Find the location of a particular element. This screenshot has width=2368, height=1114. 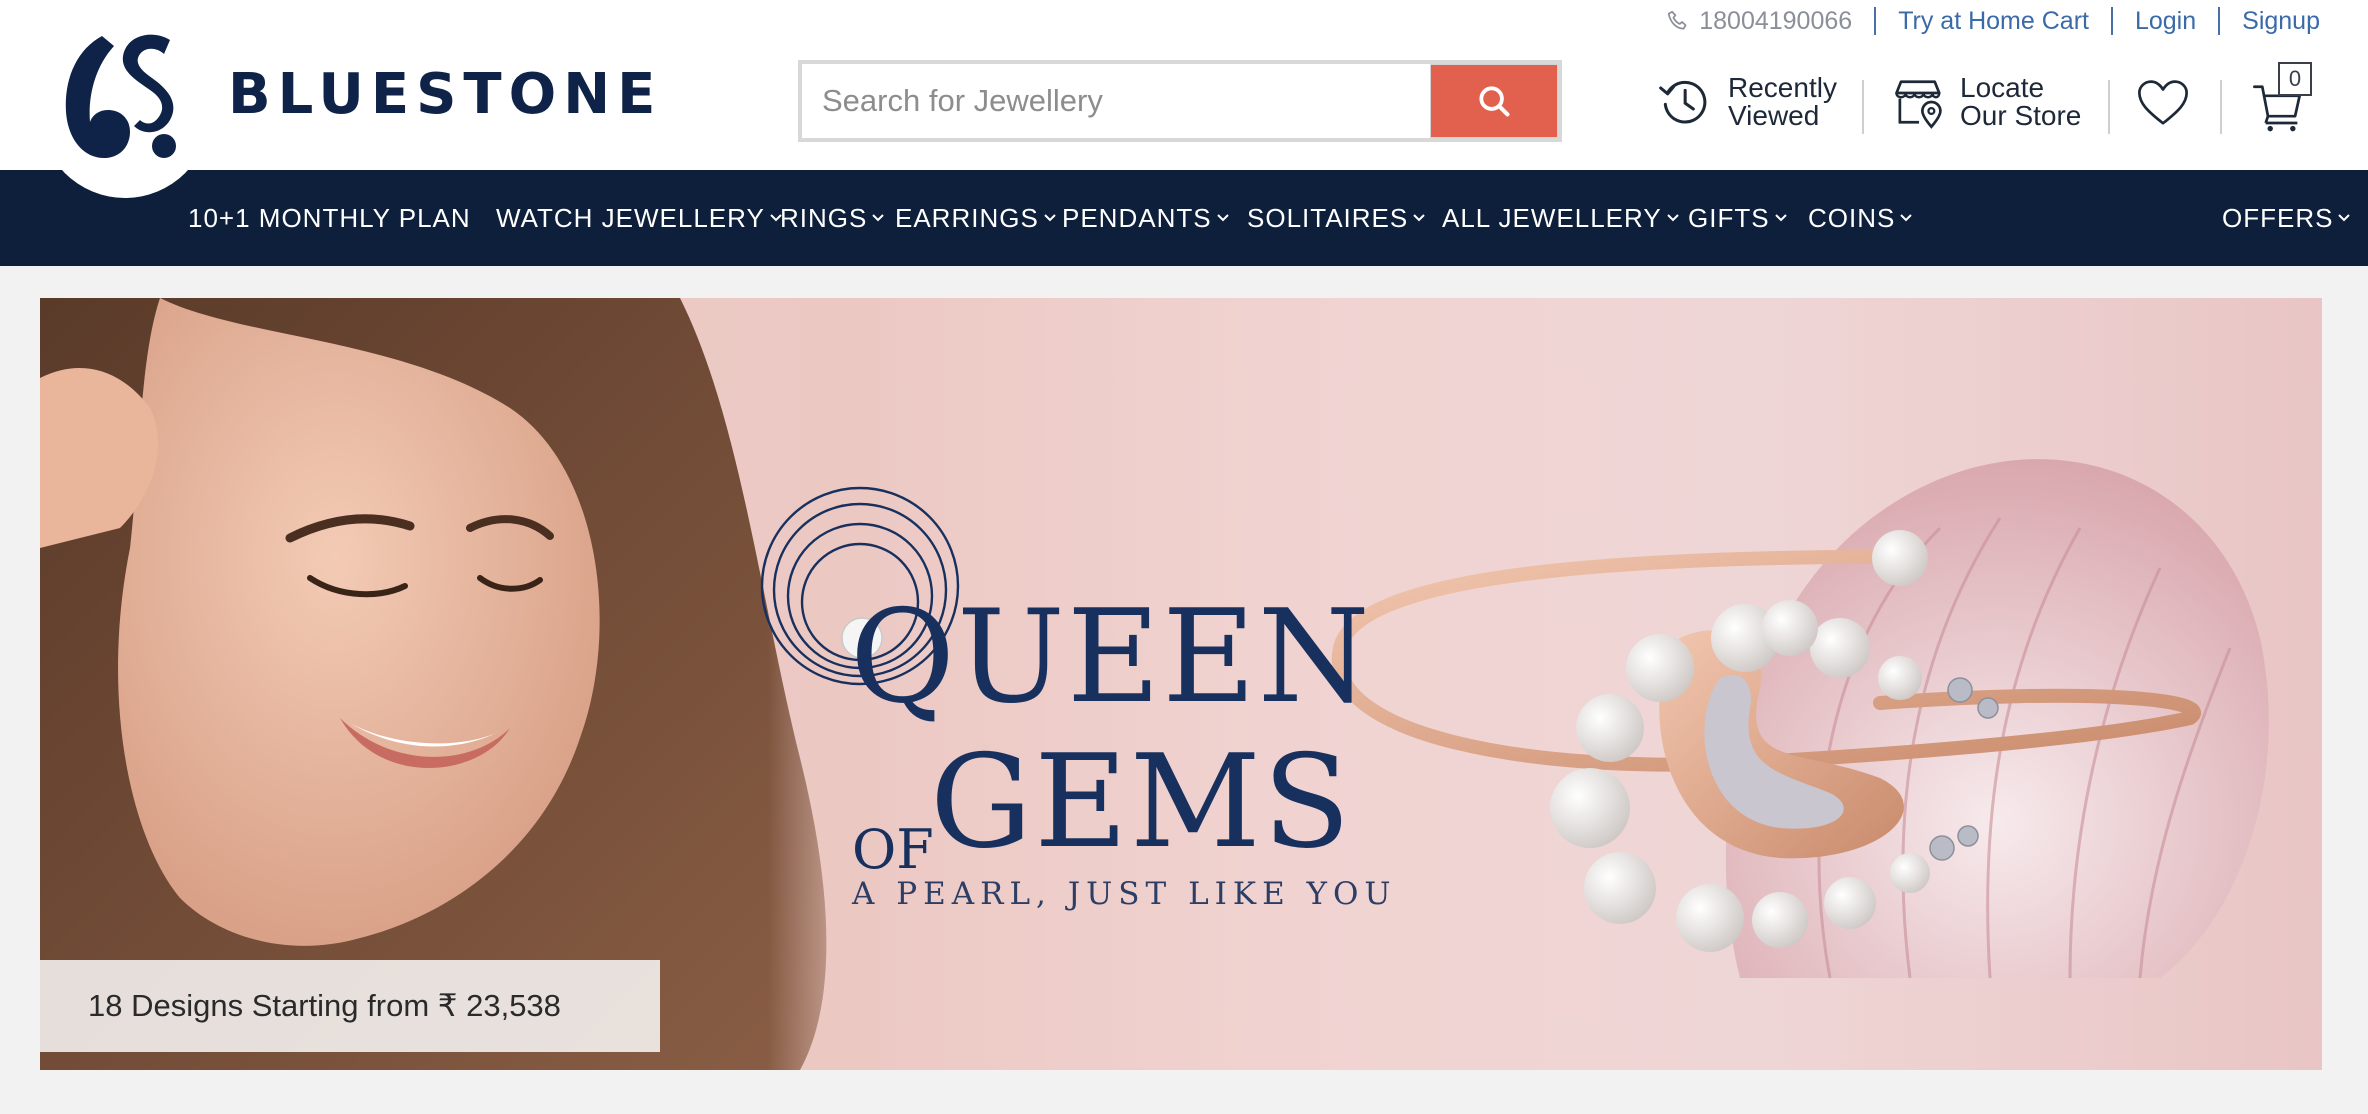

search-button is located at coordinates (1494, 101).